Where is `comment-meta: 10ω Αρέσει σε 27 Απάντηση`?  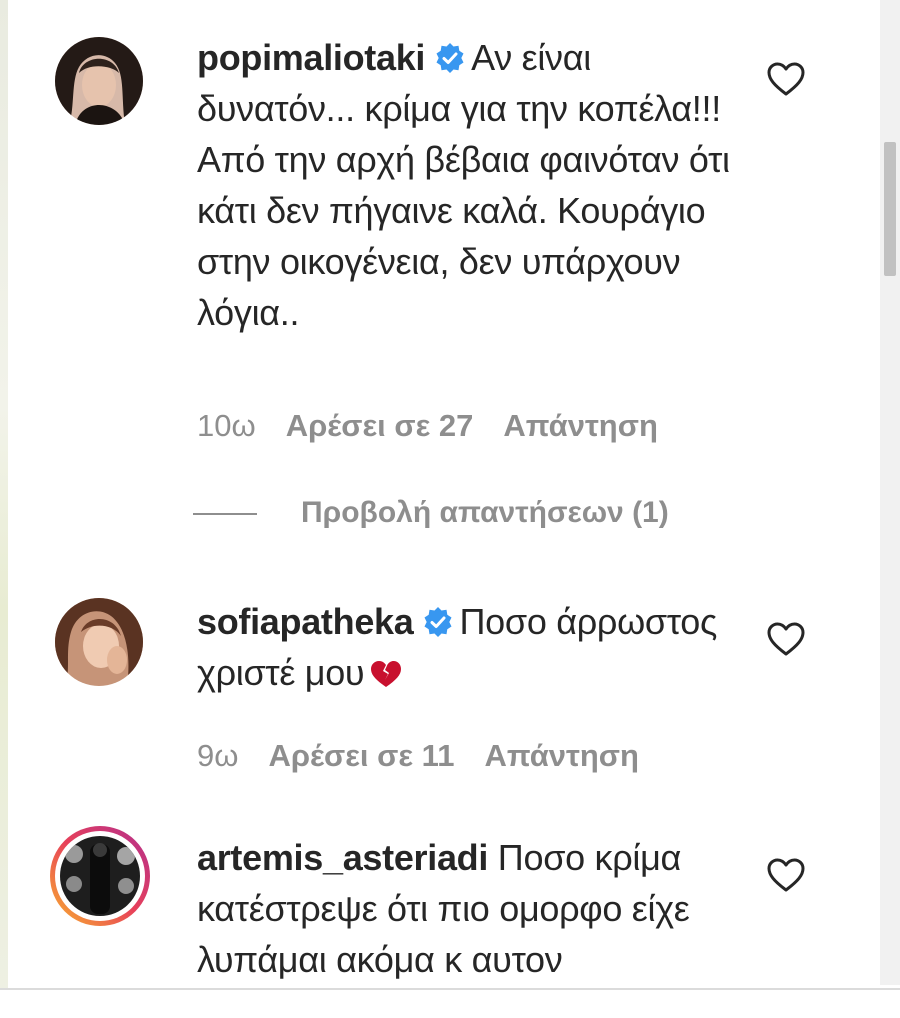
comment-meta: 10ω Αρέσει σε 27 Απάντηση is located at coordinates (442, 426).